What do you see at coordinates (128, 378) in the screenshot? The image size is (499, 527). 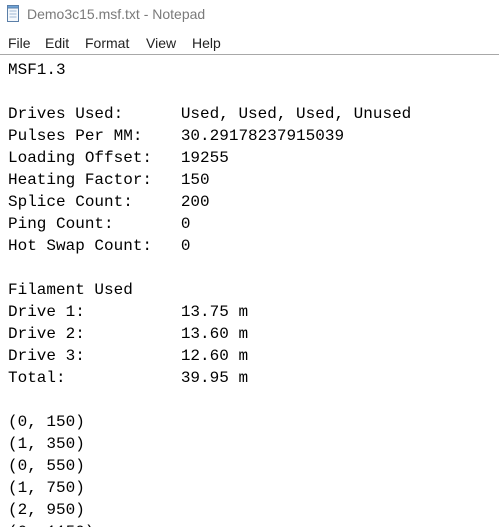 I see `document-line: Total: 39.95 m` at bounding box center [128, 378].